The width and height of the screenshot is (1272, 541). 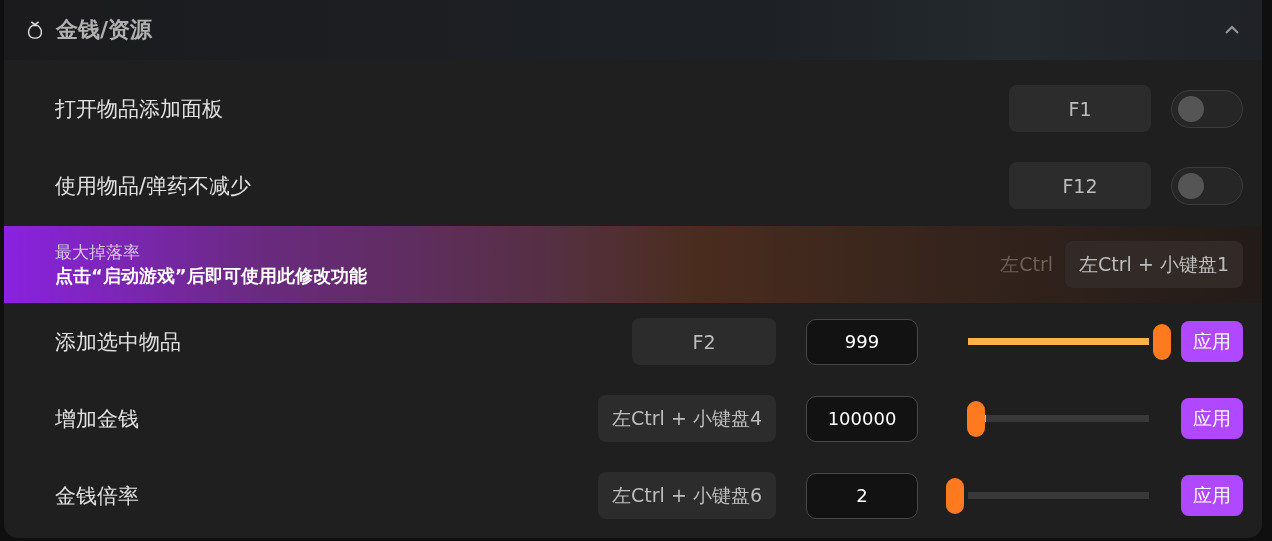 What do you see at coordinates (1027, 264) in the screenshot?
I see `faded-hotkey-text: 左Ctrl` at bounding box center [1027, 264].